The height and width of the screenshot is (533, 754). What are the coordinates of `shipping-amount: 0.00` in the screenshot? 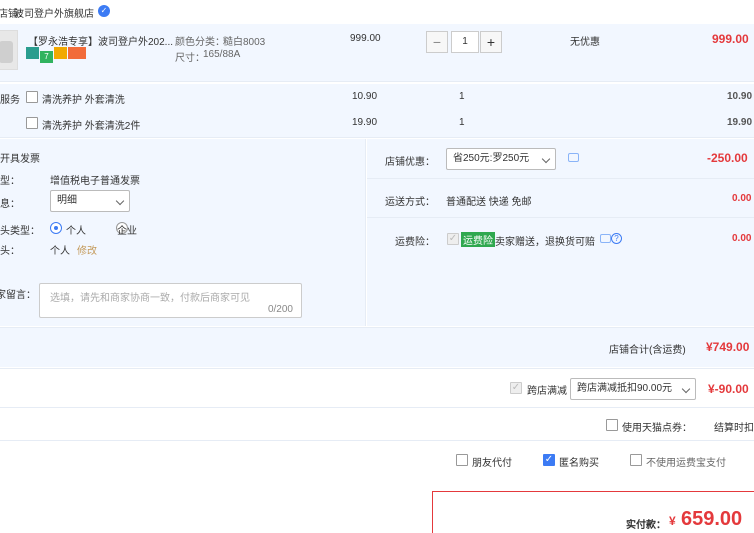 It's located at (742, 198).